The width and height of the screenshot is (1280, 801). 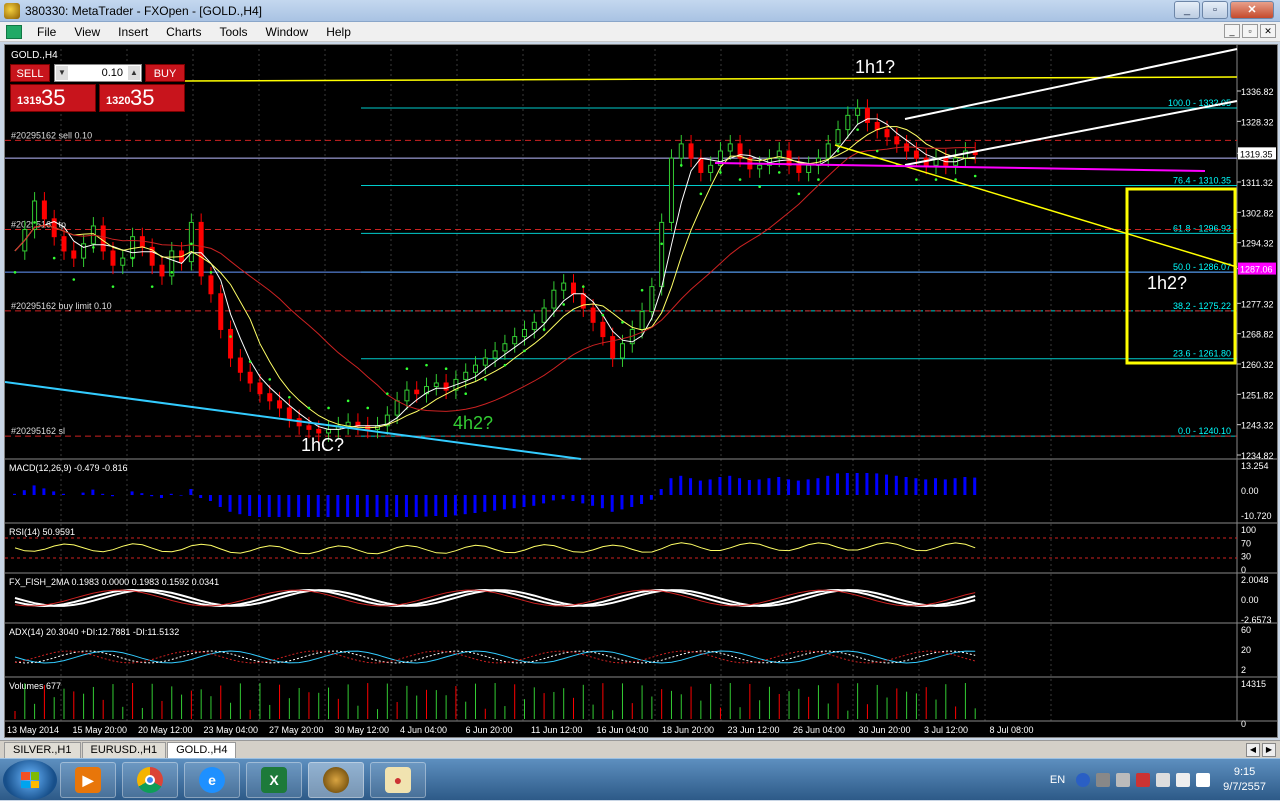 I want to click on buy-price-box: 1320 35, so click(x=142, y=98).